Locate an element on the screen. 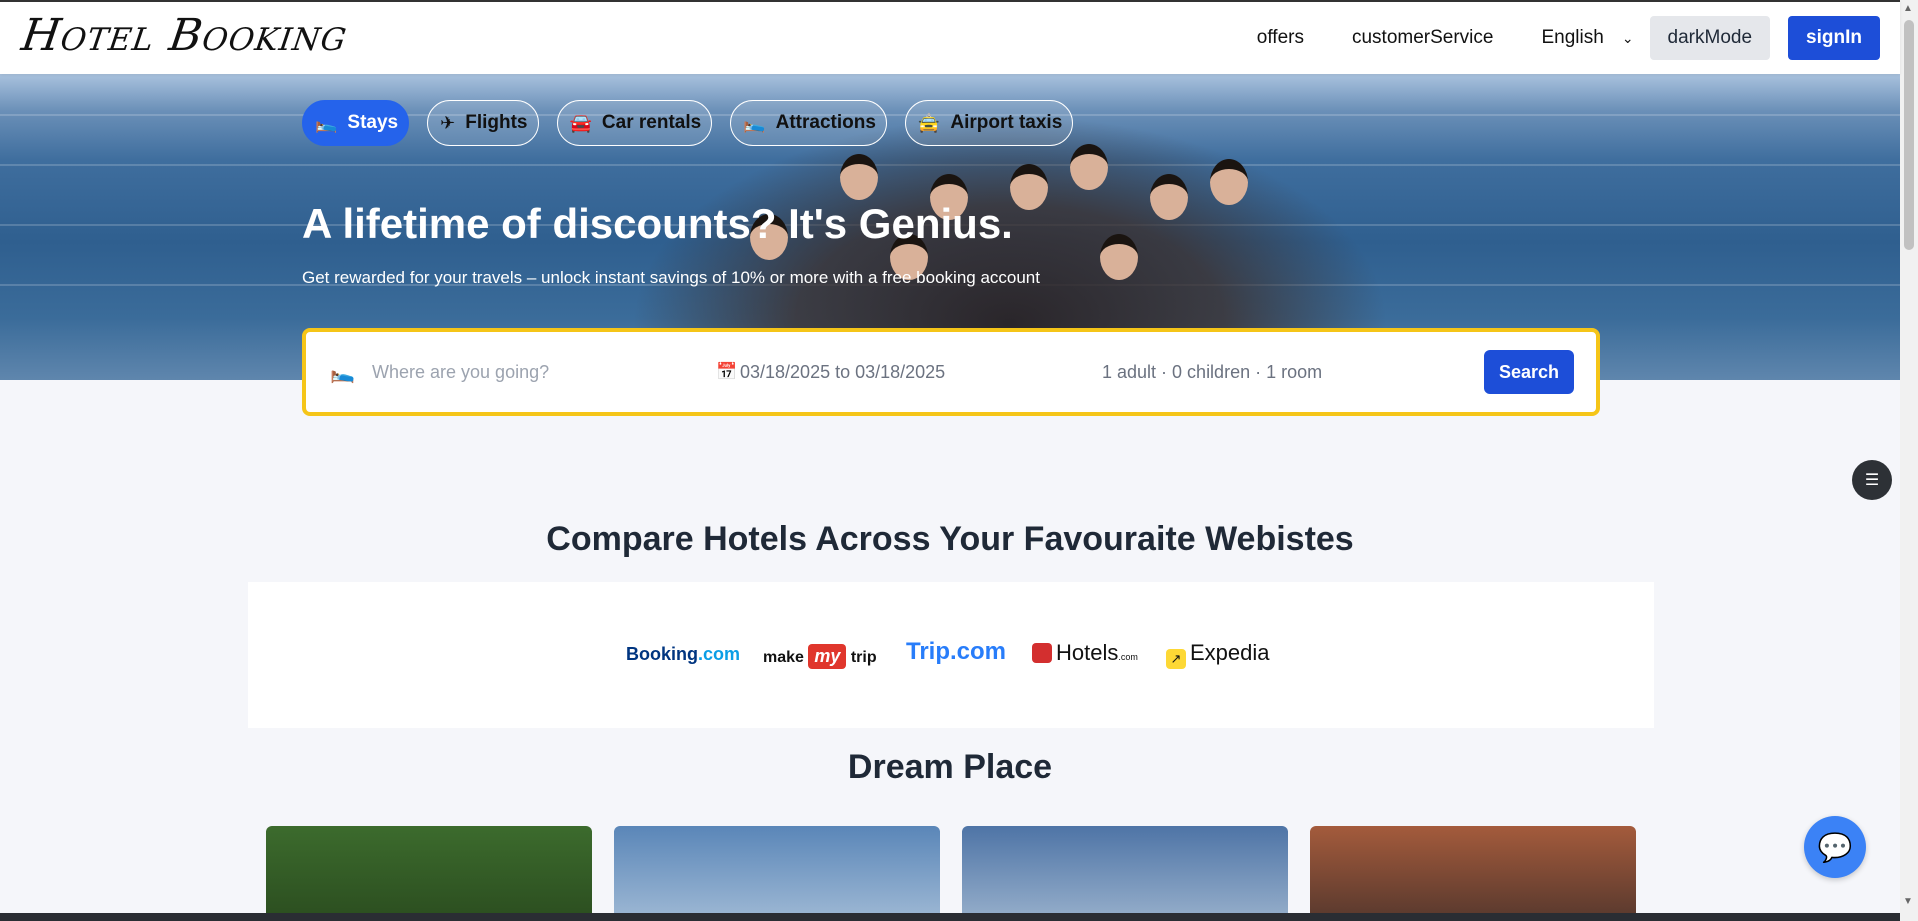 Image resolution: width=1918 pixels, height=921 pixels. site-logo: Hotel Booking is located at coordinates (184, 35).